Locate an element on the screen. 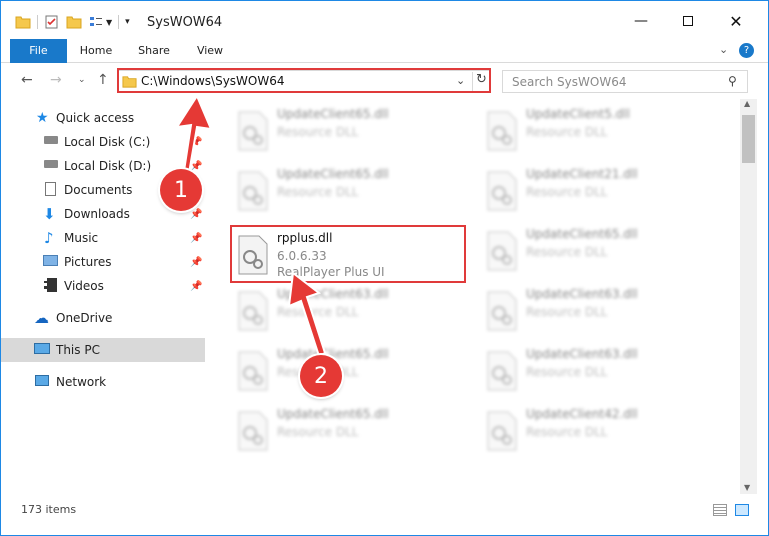 Image resolution: width=769 pixels, height=536 pixels. step-badge-1: 1 is located at coordinates (181, 190).